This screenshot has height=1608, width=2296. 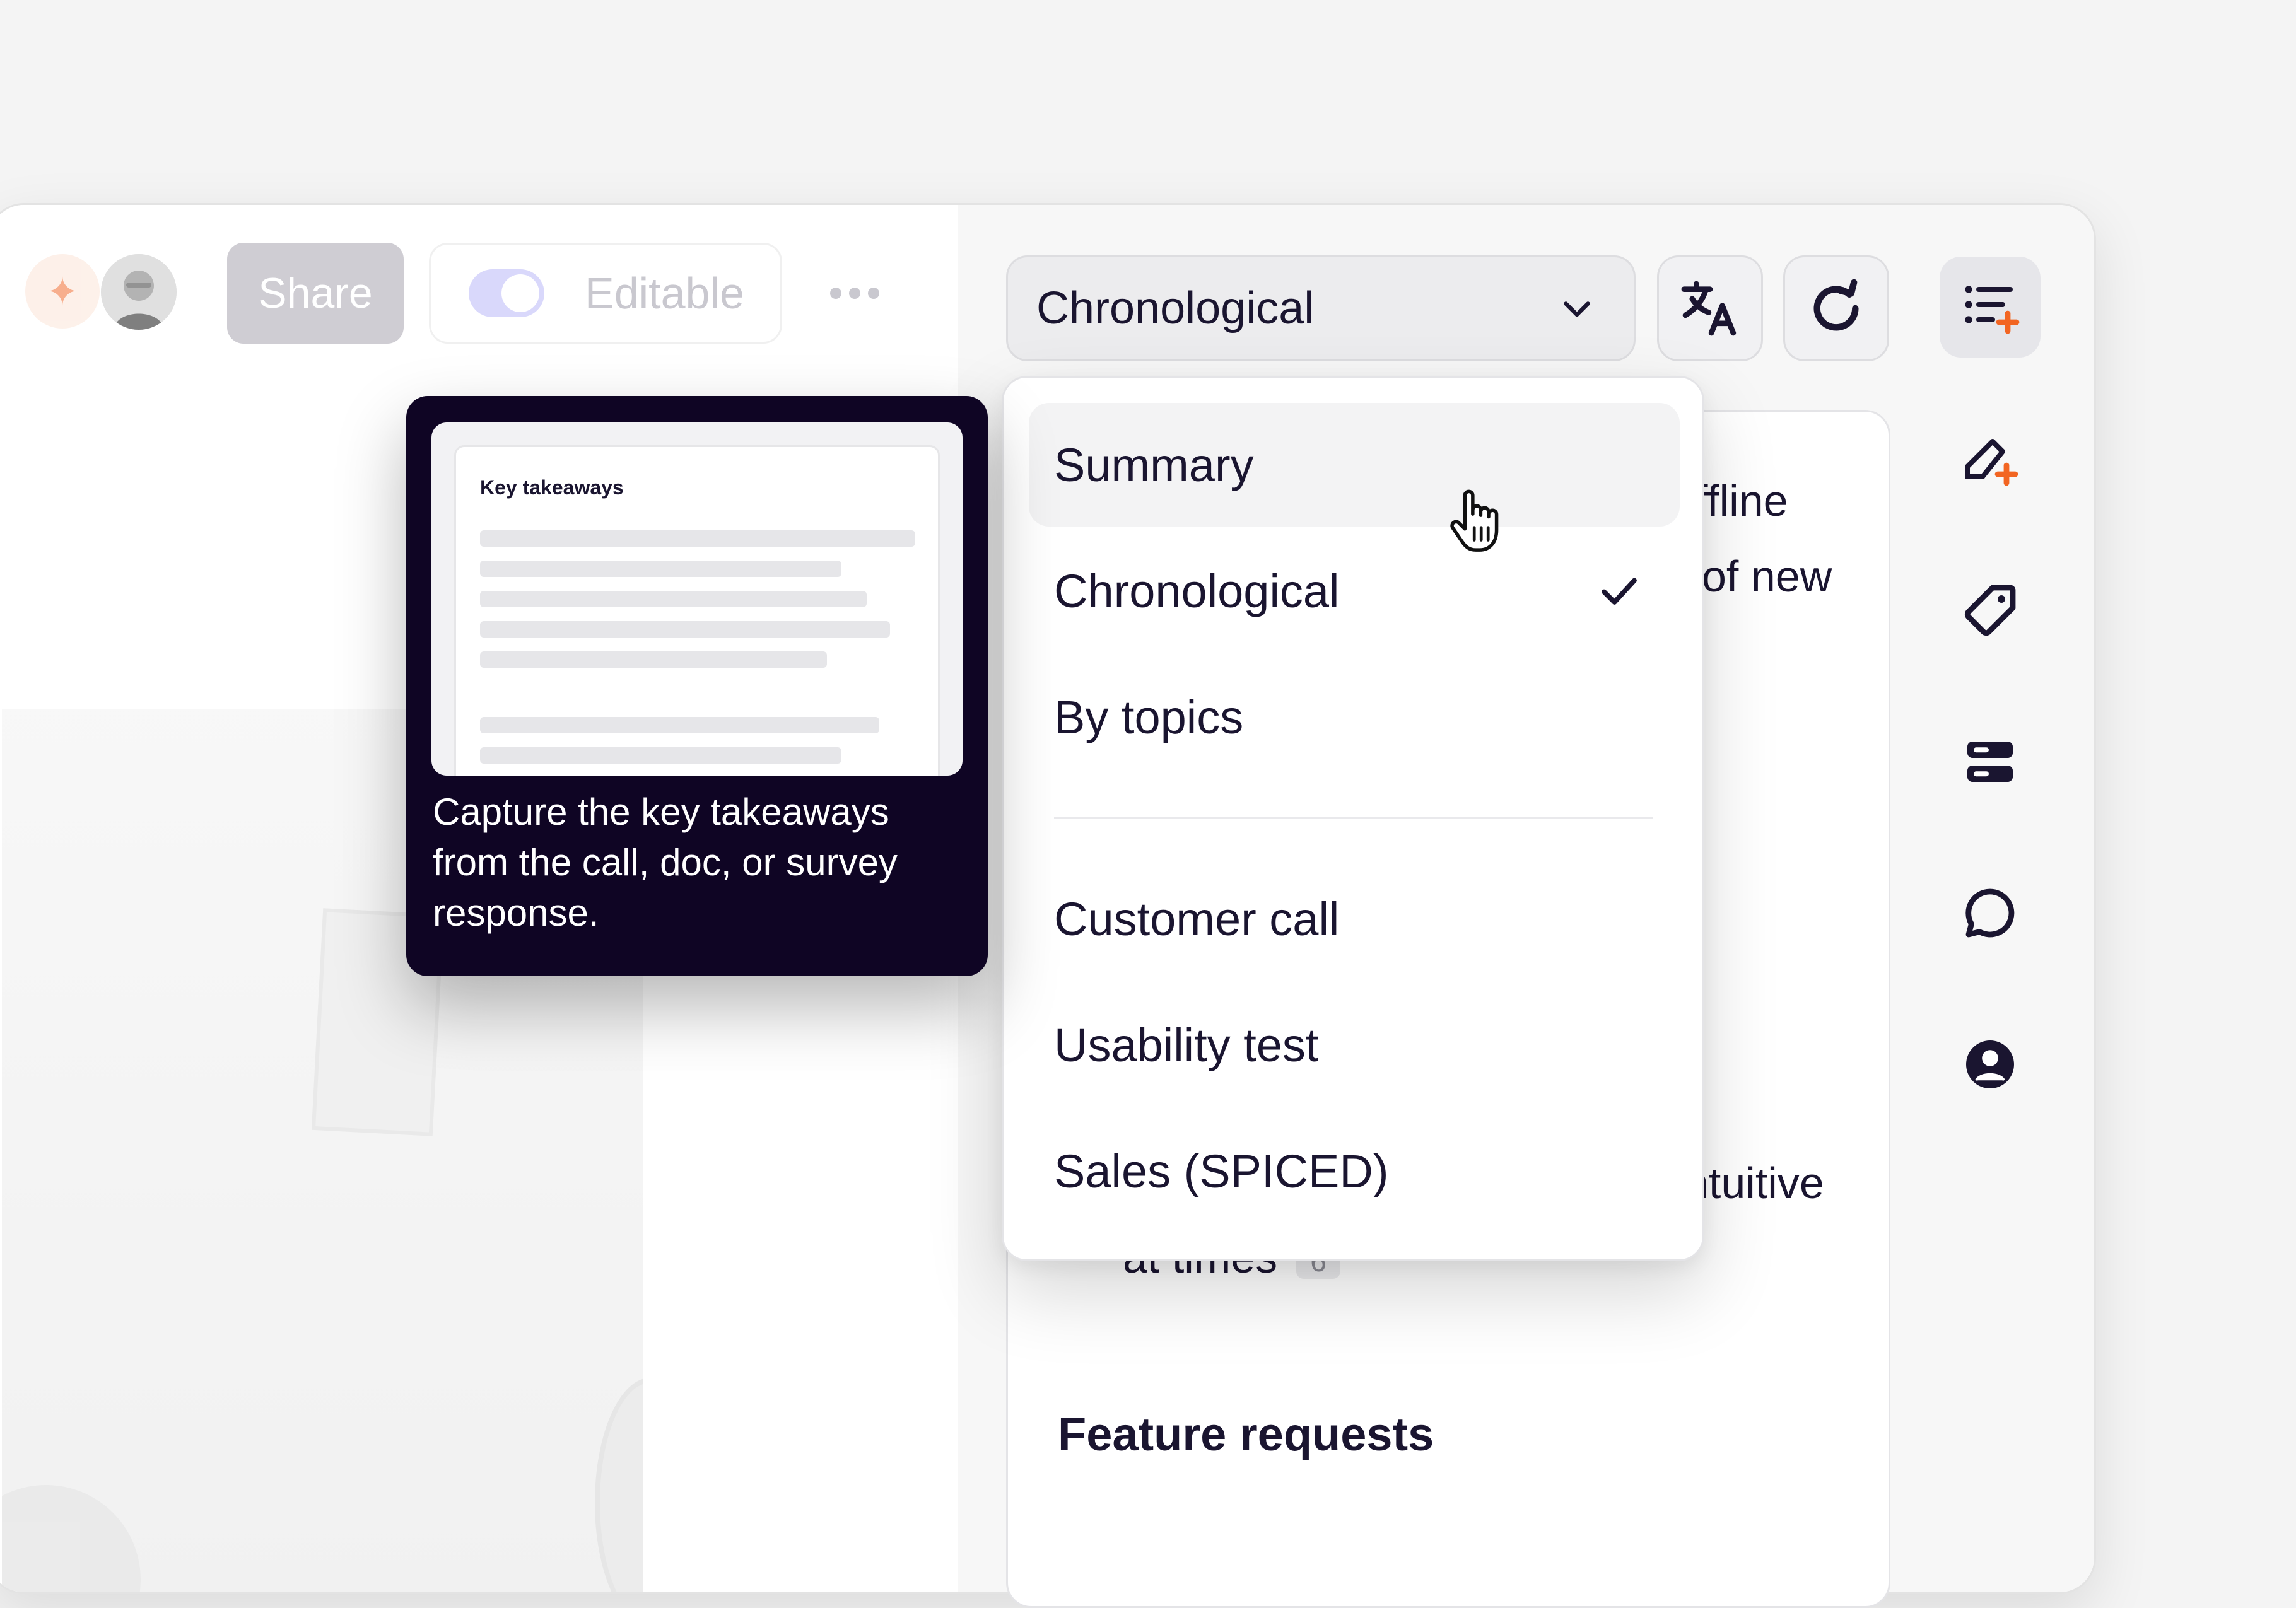 I want to click on editable-toggle, so click(x=506, y=293).